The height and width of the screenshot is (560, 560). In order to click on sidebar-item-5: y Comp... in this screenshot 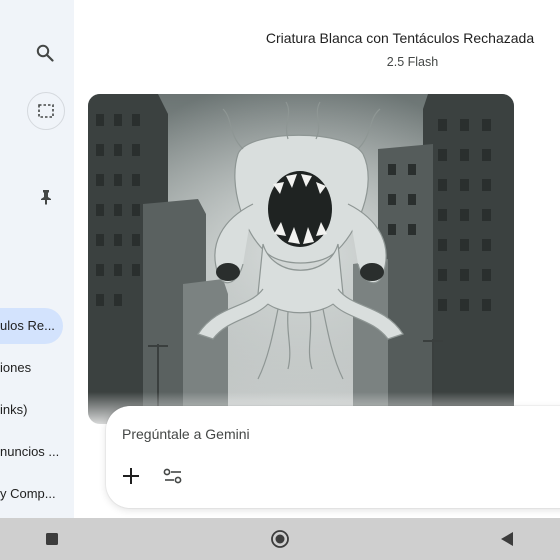, I will do `click(37, 494)`.